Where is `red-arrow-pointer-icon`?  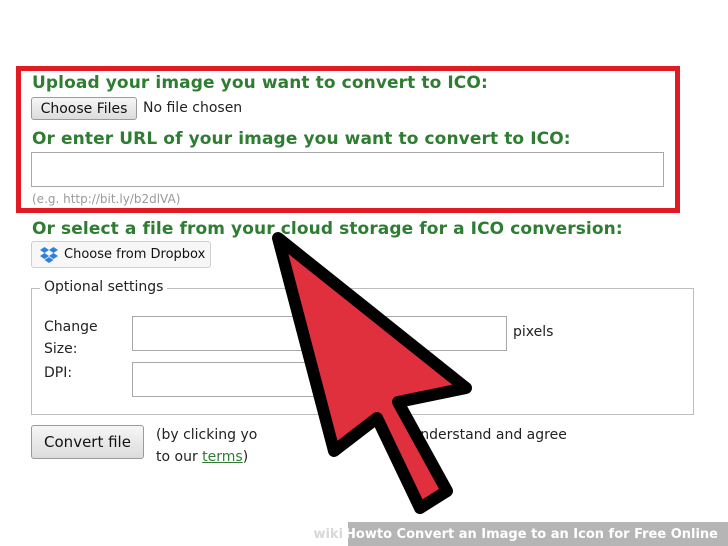
red-arrow-pointer-icon is located at coordinates (372, 373).